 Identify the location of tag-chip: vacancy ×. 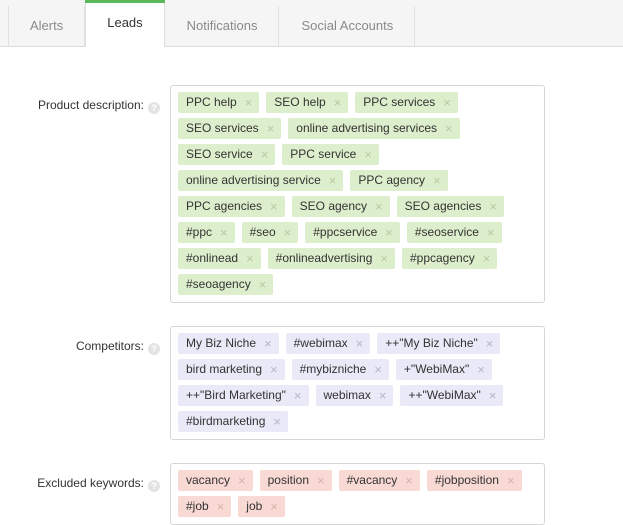
(215, 480).